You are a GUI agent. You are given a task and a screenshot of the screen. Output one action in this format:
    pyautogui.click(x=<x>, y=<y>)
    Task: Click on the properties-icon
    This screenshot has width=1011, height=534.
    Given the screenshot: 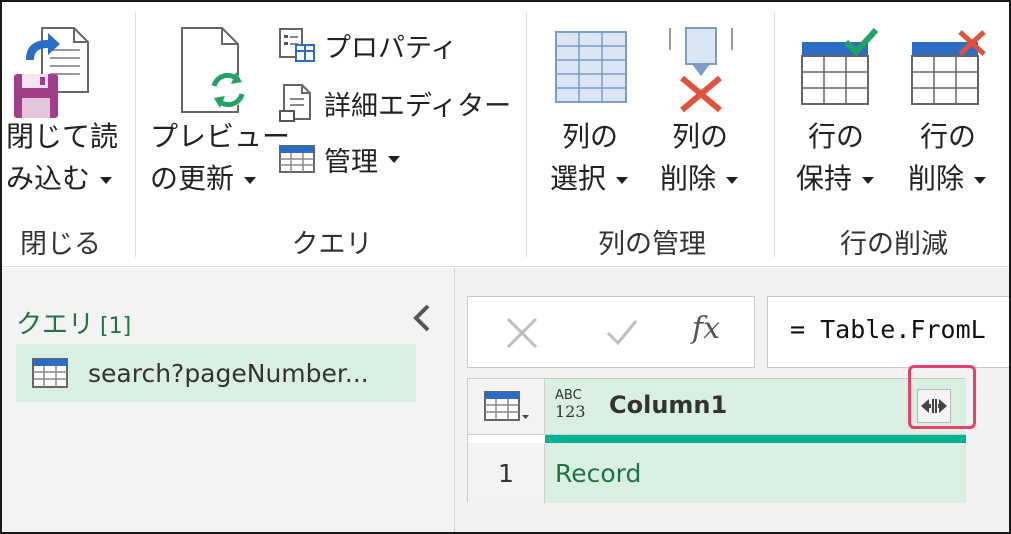 What is the action you would take?
    pyautogui.click(x=297, y=45)
    